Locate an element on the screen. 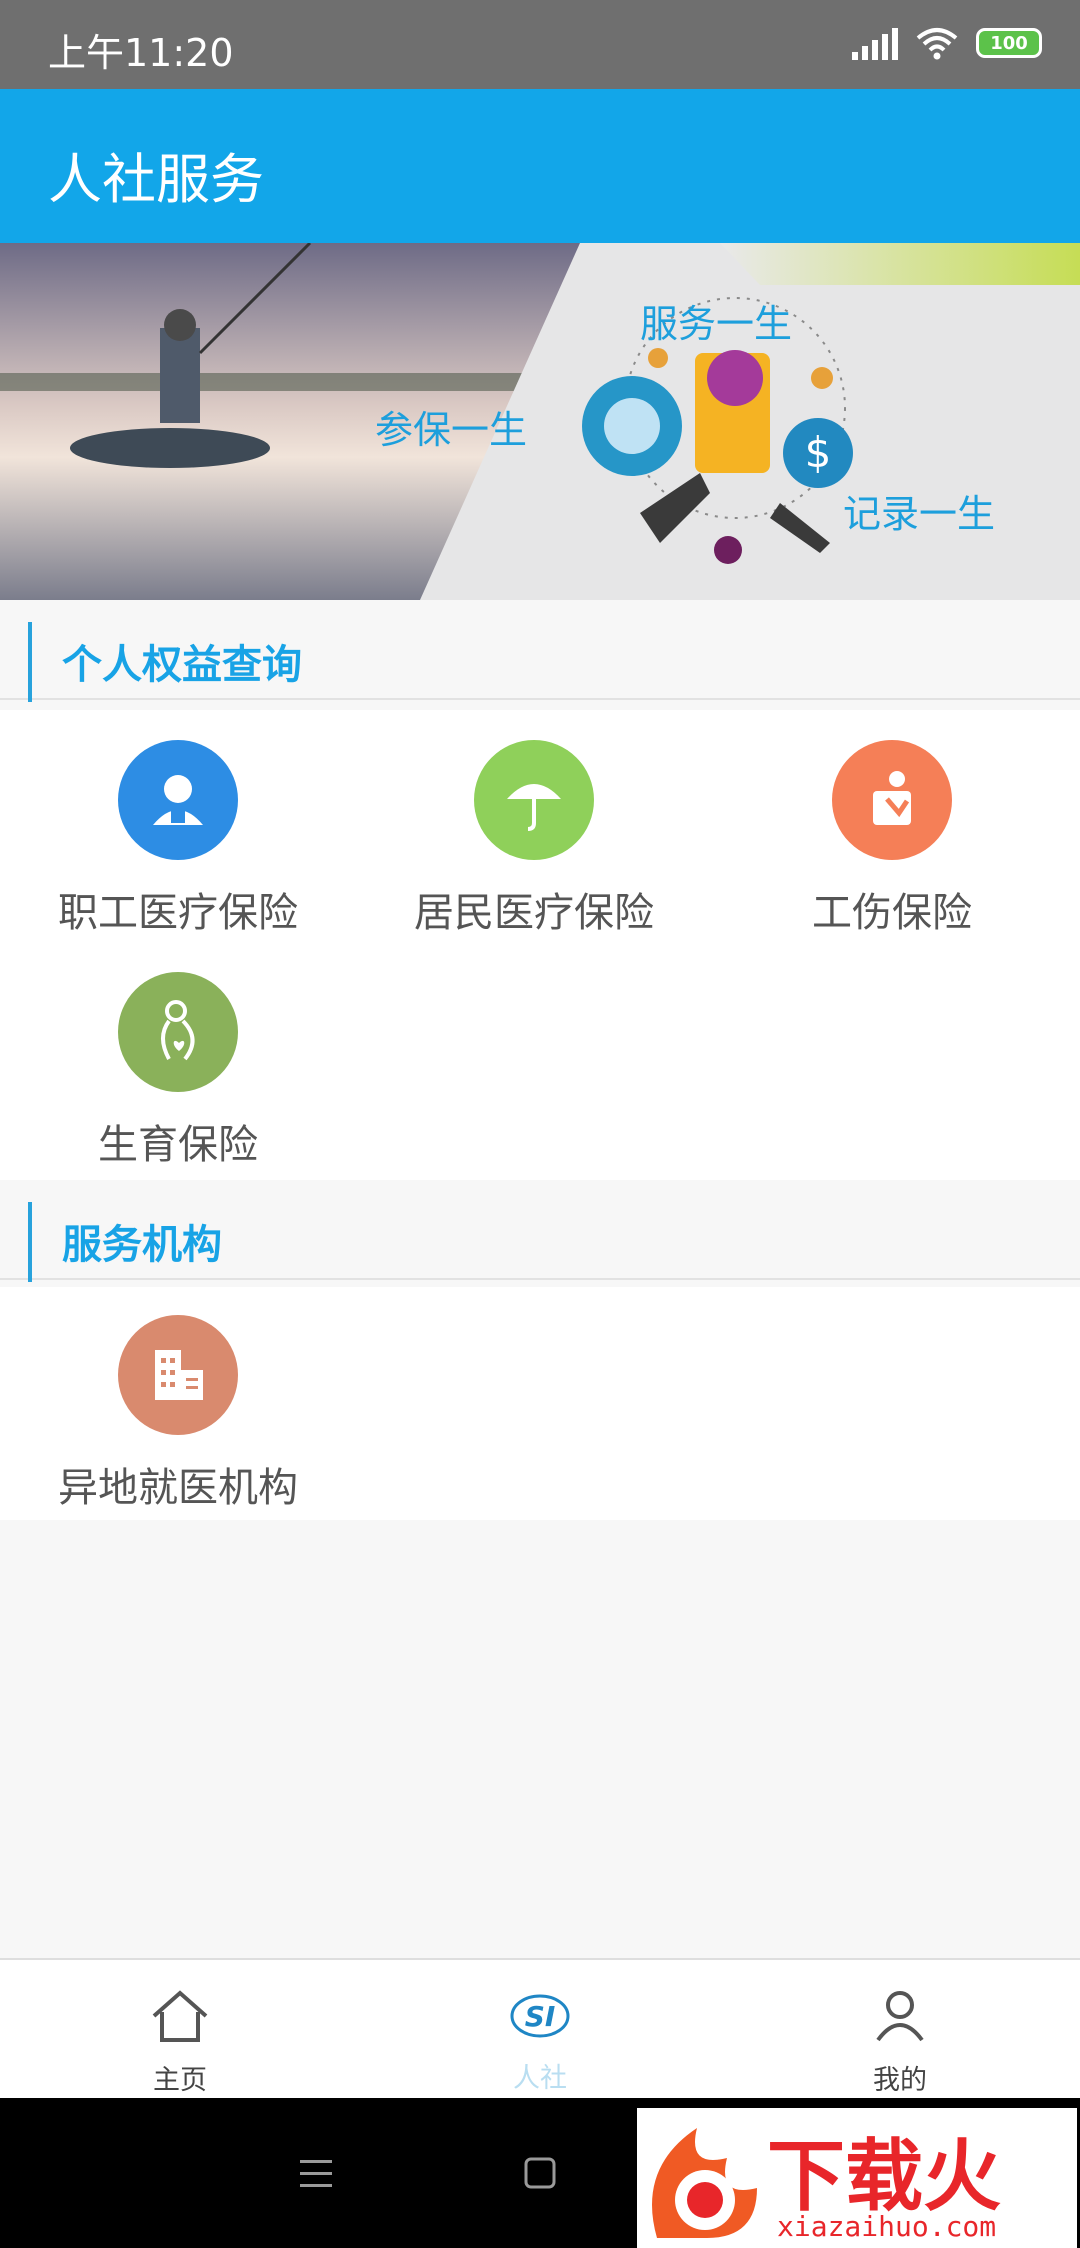 This screenshot has width=1080, height=2248. tab-social-security: SI 人社 is located at coordinates (540, 2041).